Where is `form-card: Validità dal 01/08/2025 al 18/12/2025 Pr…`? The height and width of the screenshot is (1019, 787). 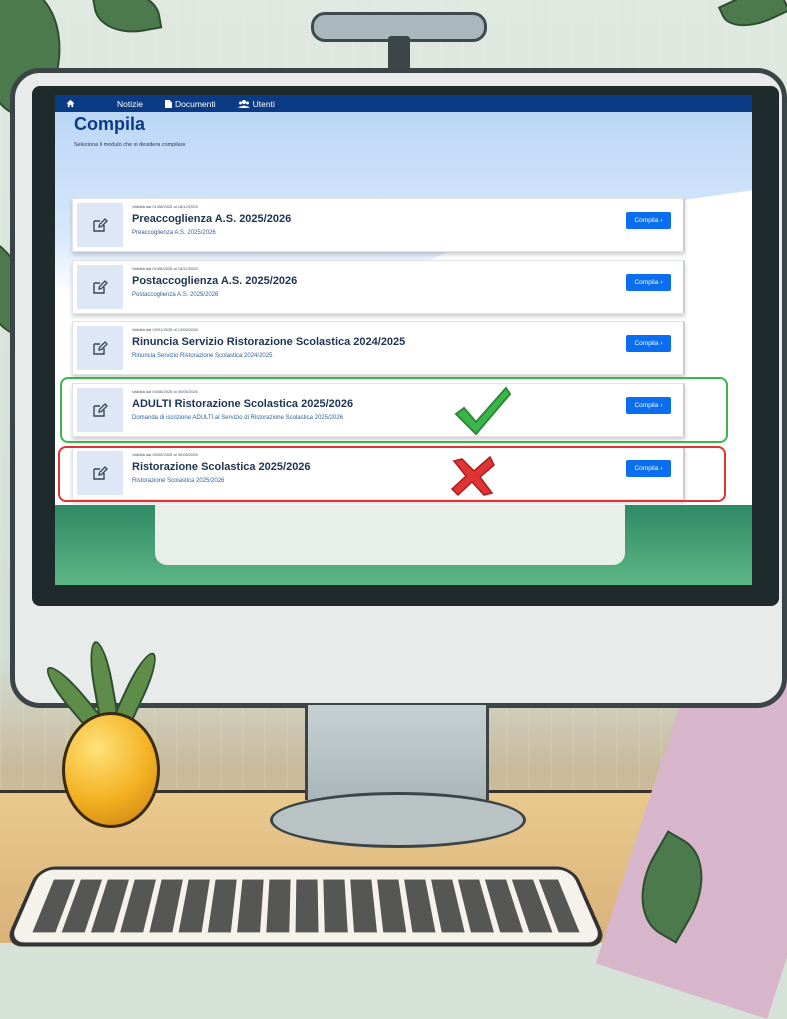 form-card: Validità dal 01/08/2025 al 18/12/2025 Pr… is located at coordinates (378, 225).